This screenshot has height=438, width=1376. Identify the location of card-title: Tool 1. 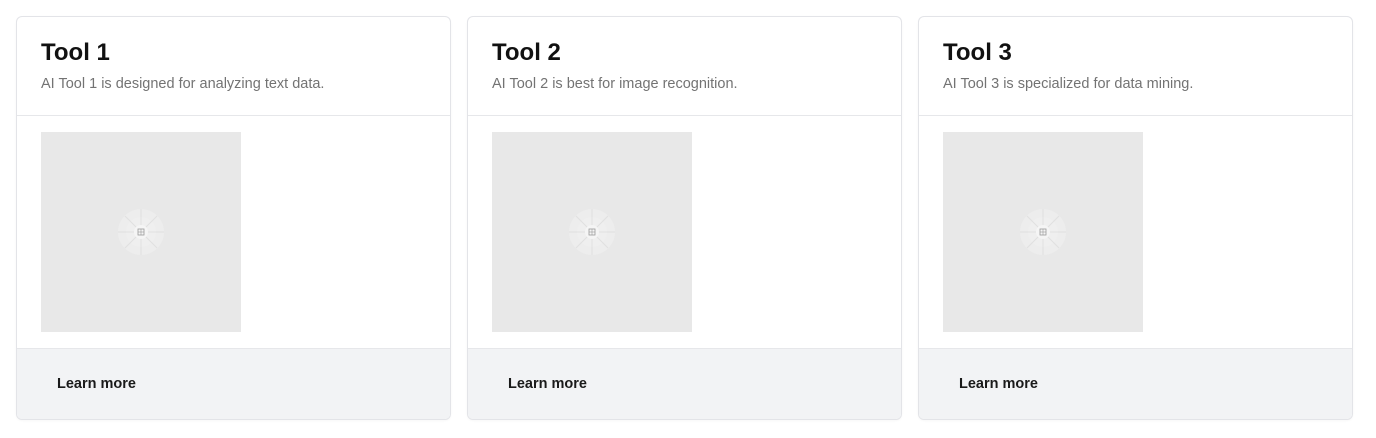
(75, 52).